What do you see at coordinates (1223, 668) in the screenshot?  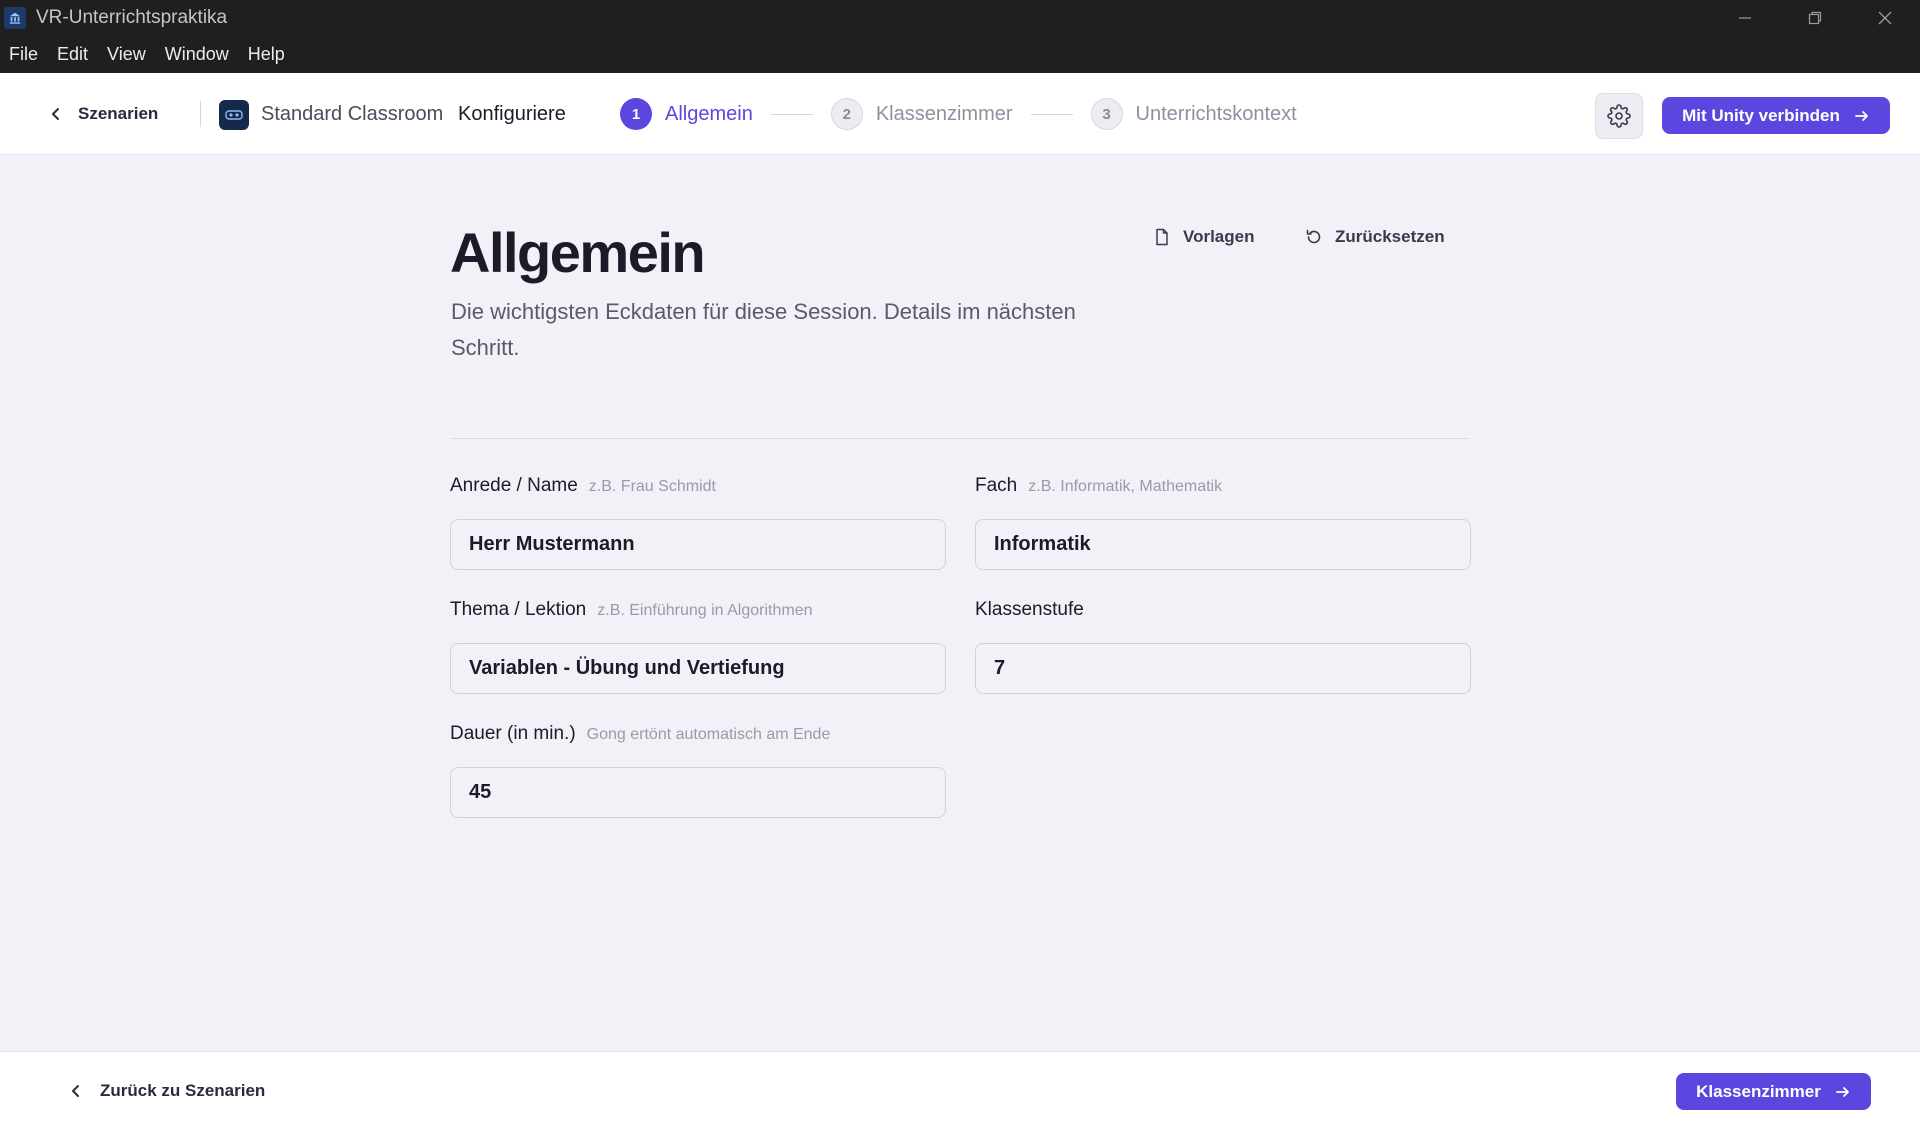 I see `grade-input: 7` at bounding box center [1223, 668].